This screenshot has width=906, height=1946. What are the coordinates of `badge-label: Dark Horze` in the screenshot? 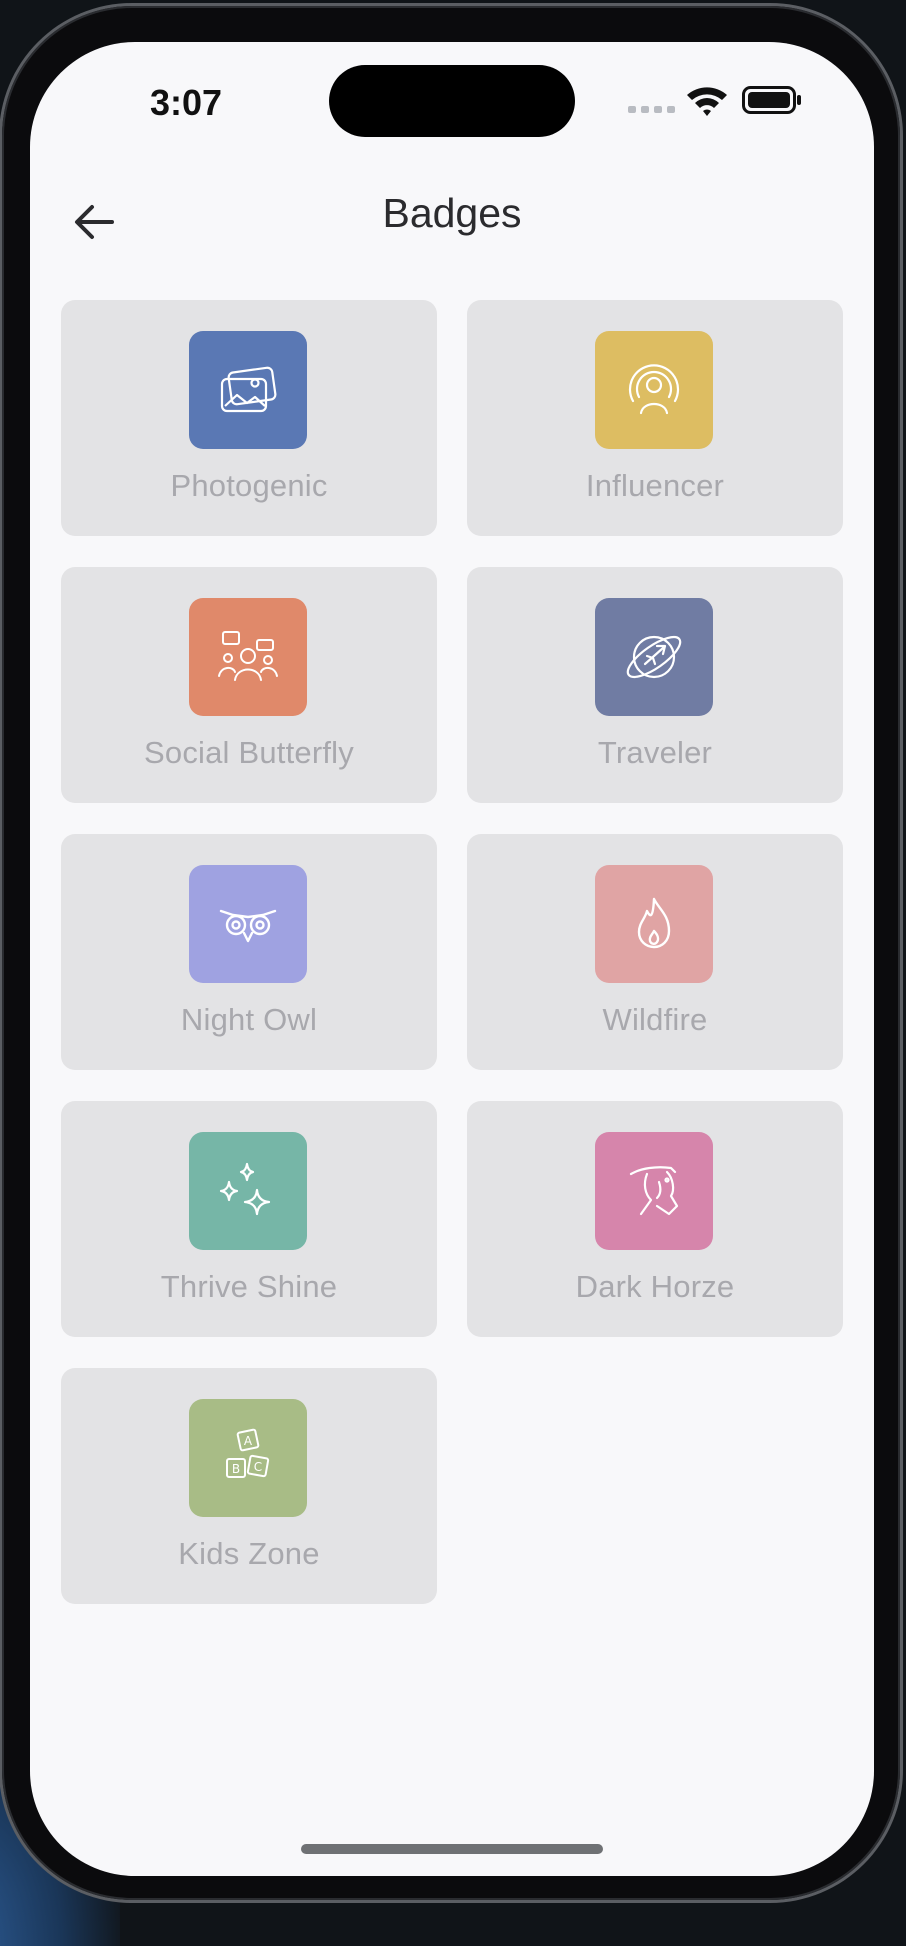 It's located at (655, 1286).